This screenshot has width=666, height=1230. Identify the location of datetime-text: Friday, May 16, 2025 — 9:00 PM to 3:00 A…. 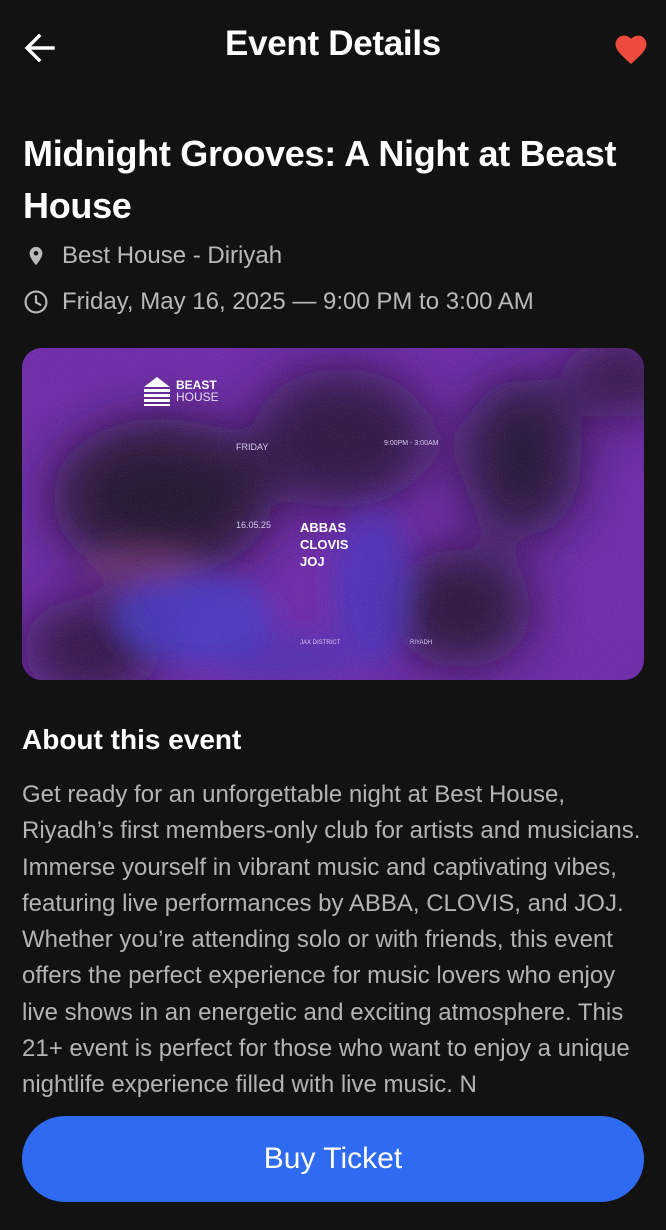
(298, 301).